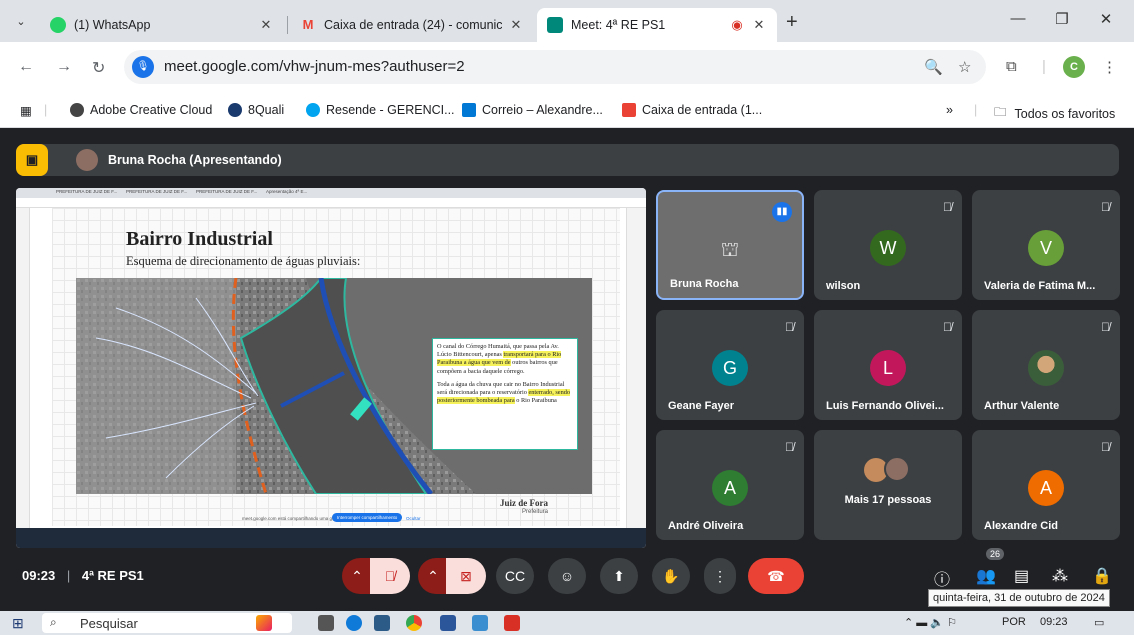 This screenshot has height=635, width=1134. I want to click on back-icon: ←, so click(26, 67).